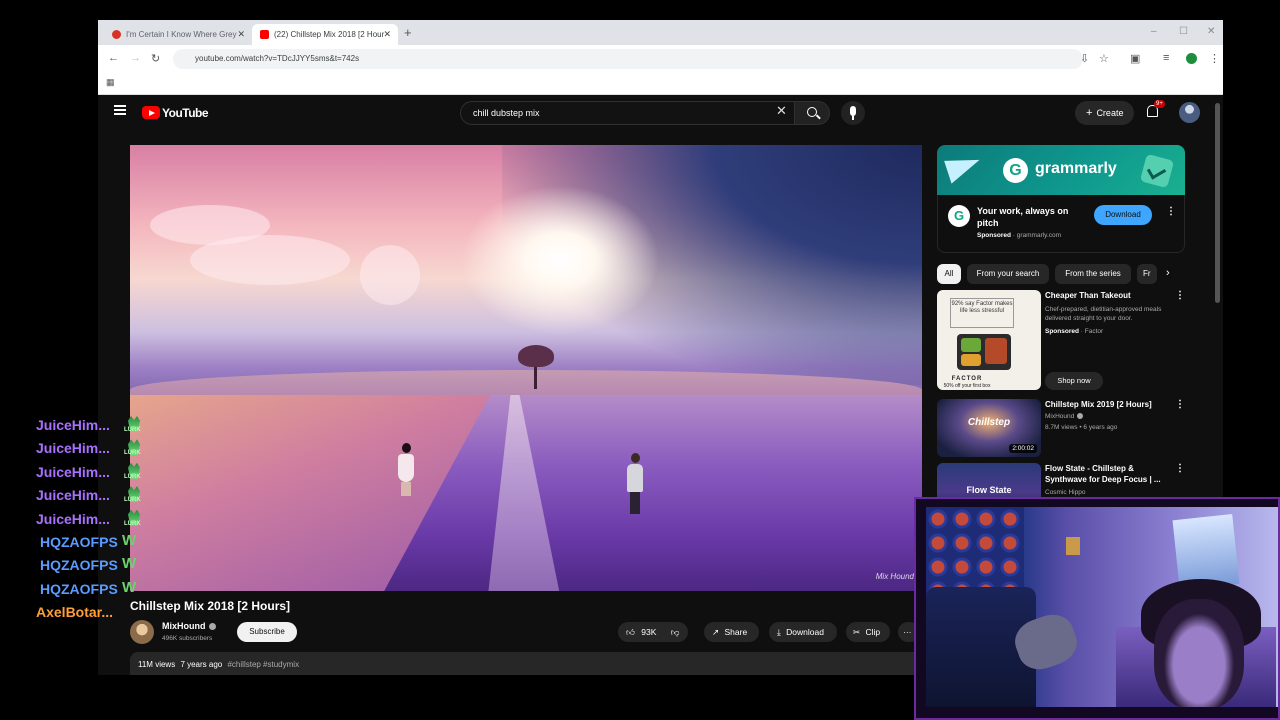 The height and width of the screenshot is (720, 1280). Describe the element at coordinates (1064, 416) in the screenshot. I see `rec-channel: MixHound` at that location.